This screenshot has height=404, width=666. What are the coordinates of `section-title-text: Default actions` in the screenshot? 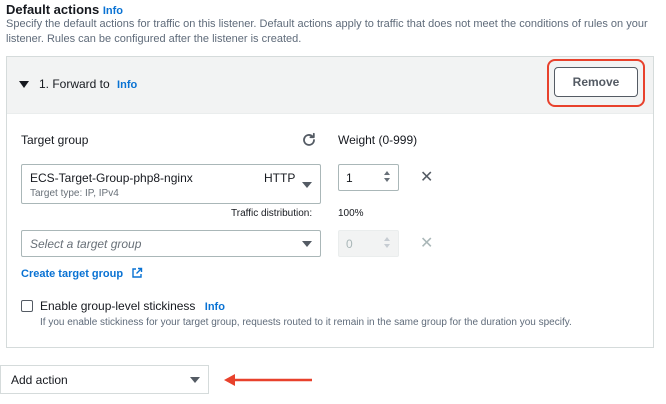 It's located at (53, 9).